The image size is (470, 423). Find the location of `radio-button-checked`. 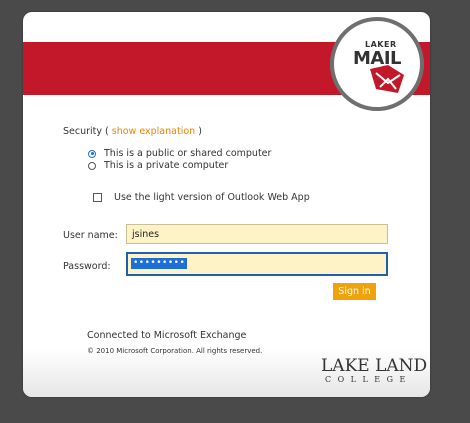

radio-button-checked is located at coordinates (92, 153).